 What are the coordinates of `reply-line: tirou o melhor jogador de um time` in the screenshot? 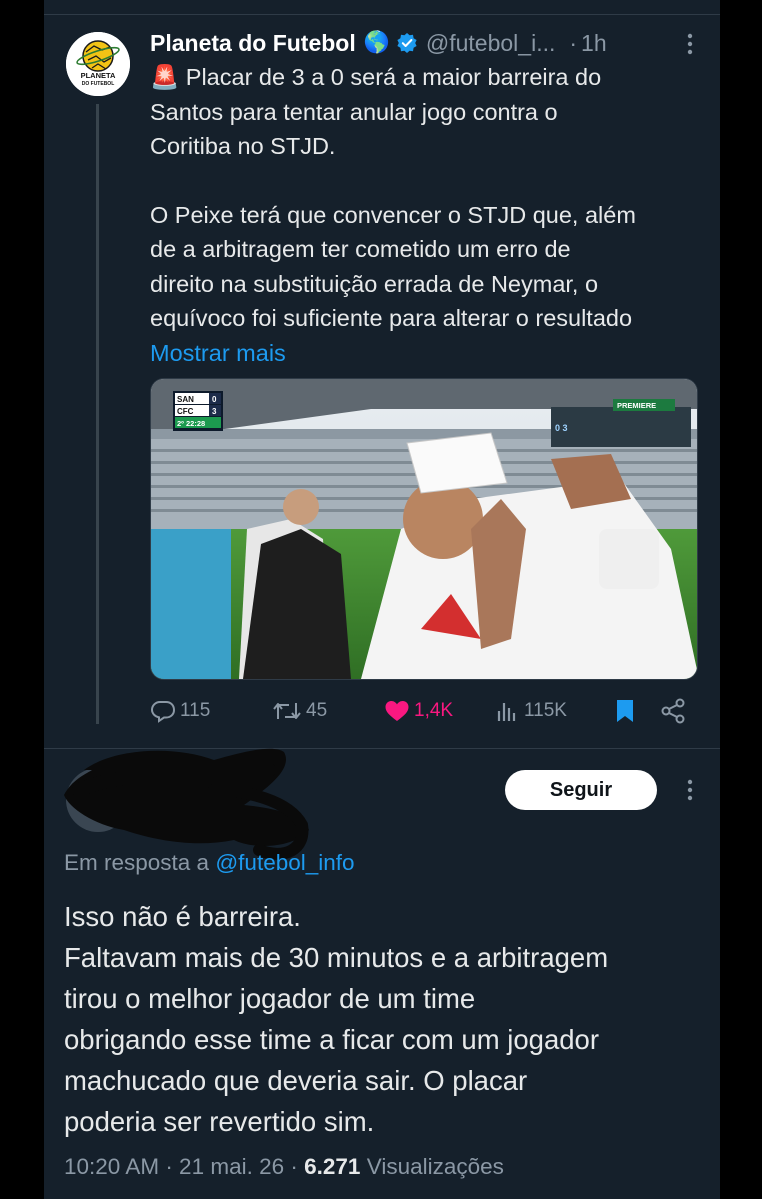 It's located at (270, 998).